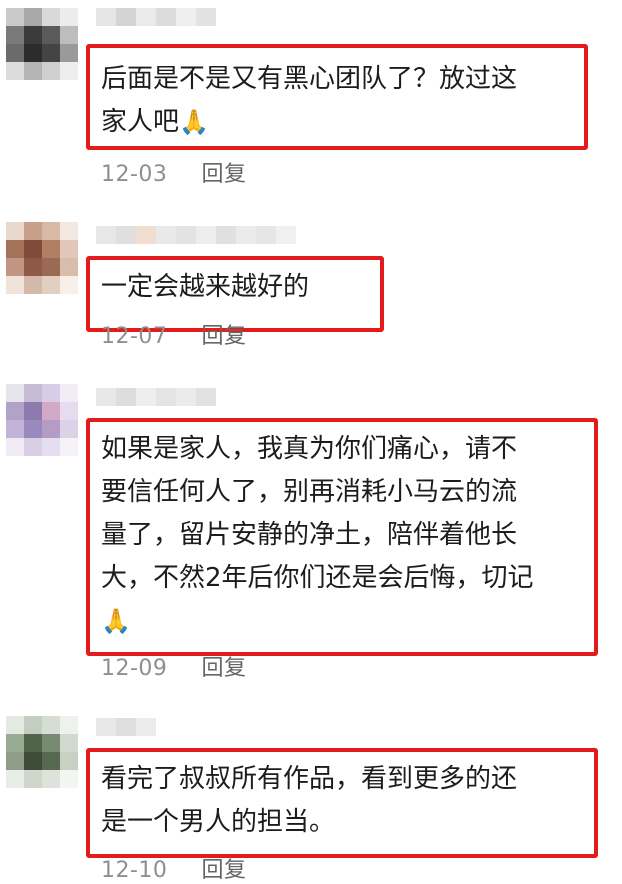 The height and width of the screenshot is (884, 622). What do you see at coordinates (134, 336) in the screenshot?
I see `comment-date: 12-07` at bounding box center [134, 336].